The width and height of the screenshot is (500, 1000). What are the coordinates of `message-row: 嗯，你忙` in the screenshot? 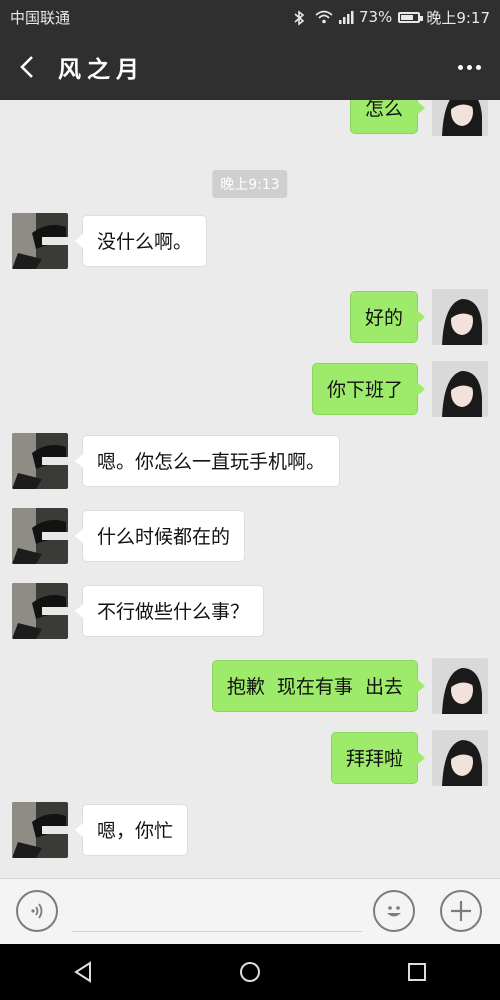 It's located at (100, 830).